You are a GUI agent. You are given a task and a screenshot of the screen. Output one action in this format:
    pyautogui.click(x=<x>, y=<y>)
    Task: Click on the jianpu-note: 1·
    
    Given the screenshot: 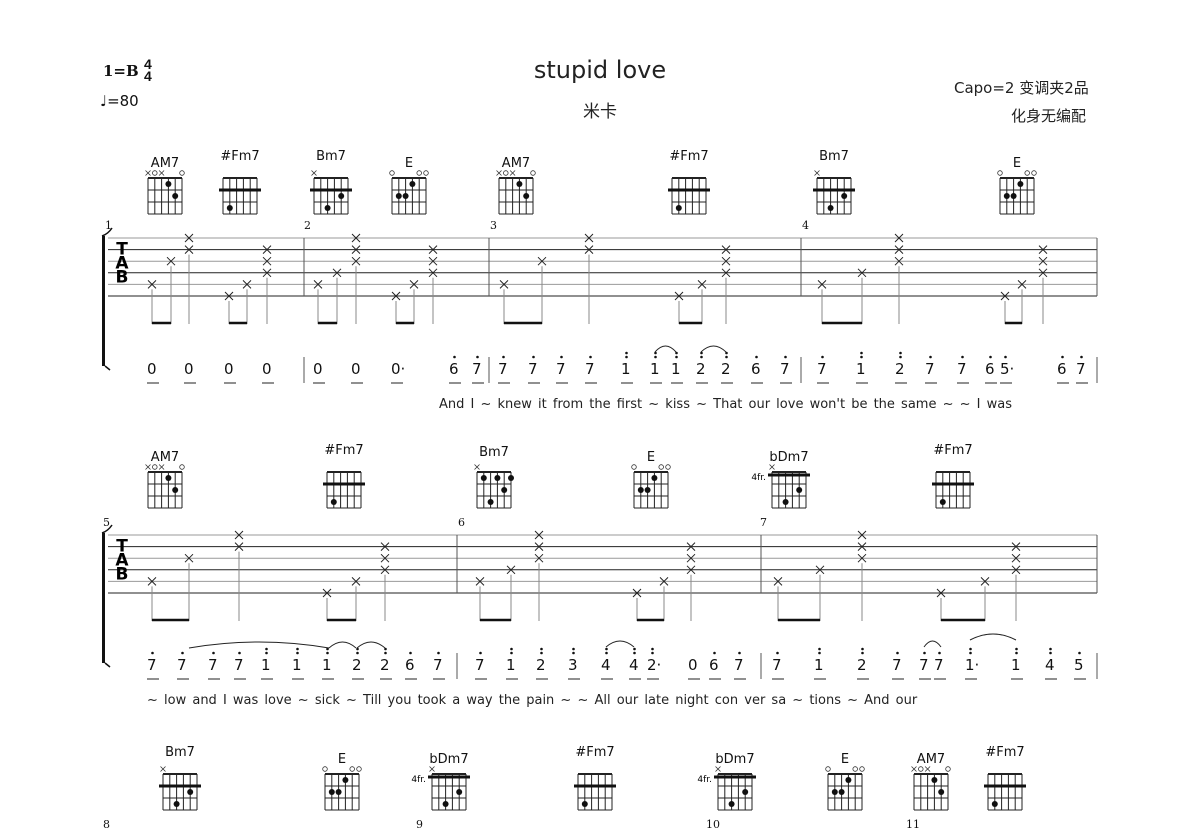 What is the action you would take?
    pyautogui.click(x=972, y=665)
    